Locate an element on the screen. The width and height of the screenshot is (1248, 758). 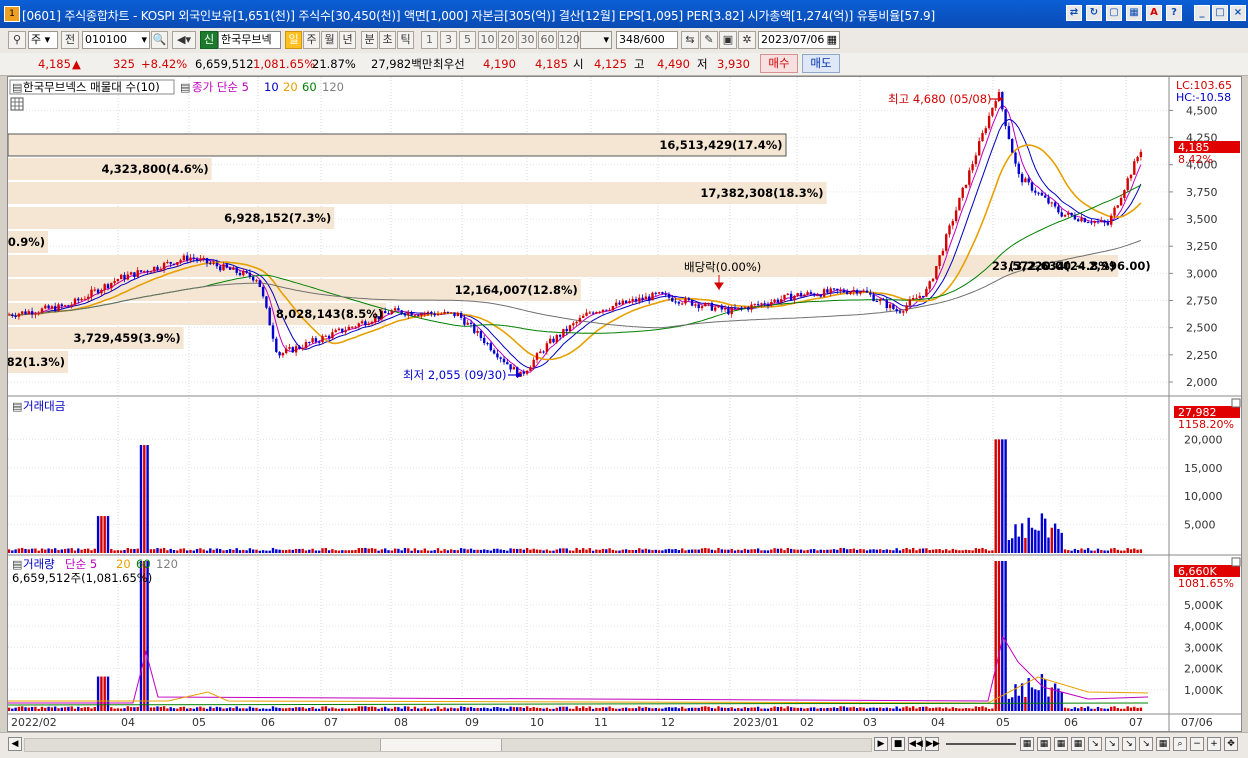
interval-30: 30 is located at coordinates (527, 40).